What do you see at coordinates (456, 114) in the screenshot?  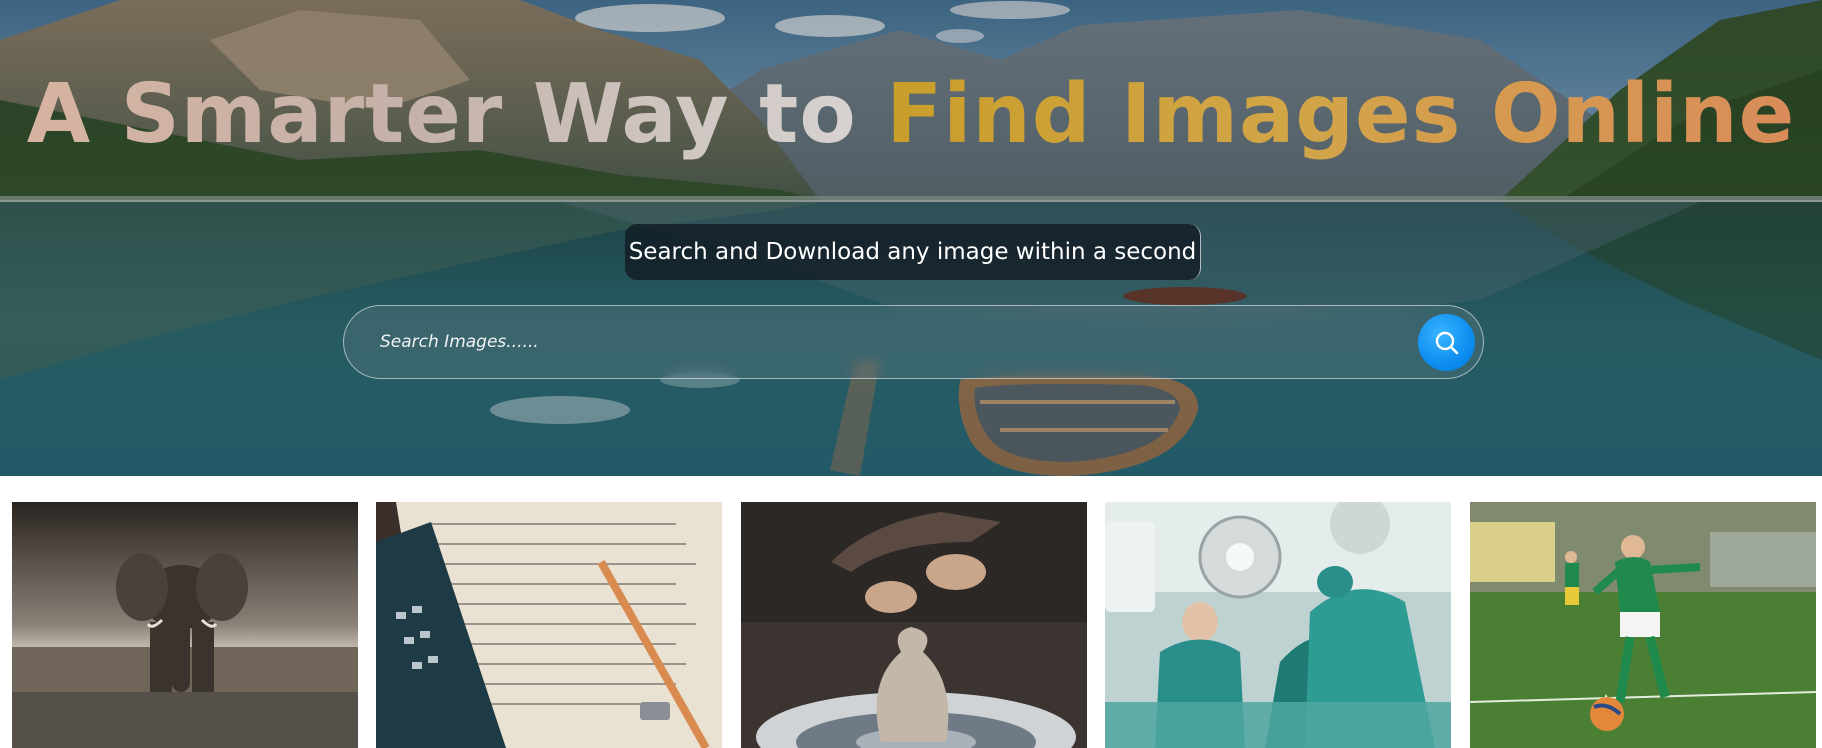 I see `hero-title-part1: A Smarter Way to` at bounding box center [456, 114].